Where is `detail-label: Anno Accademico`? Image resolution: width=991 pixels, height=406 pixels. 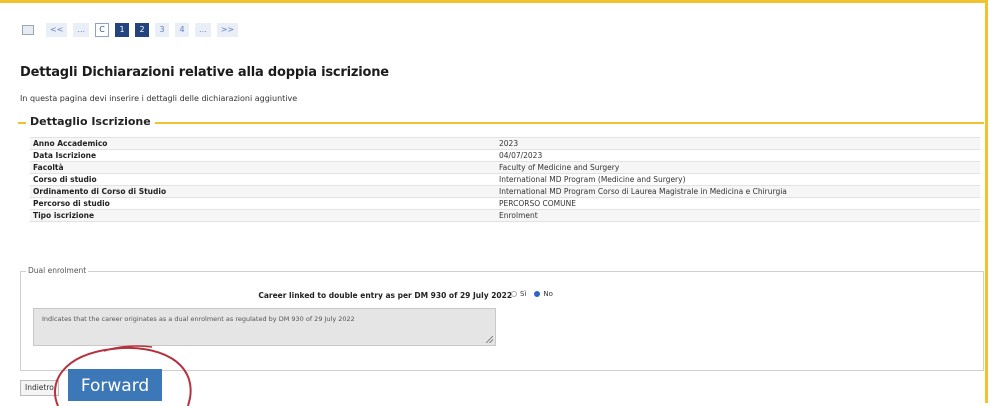 detail-label: Anno Accademico is located at coordinates (263, 143).